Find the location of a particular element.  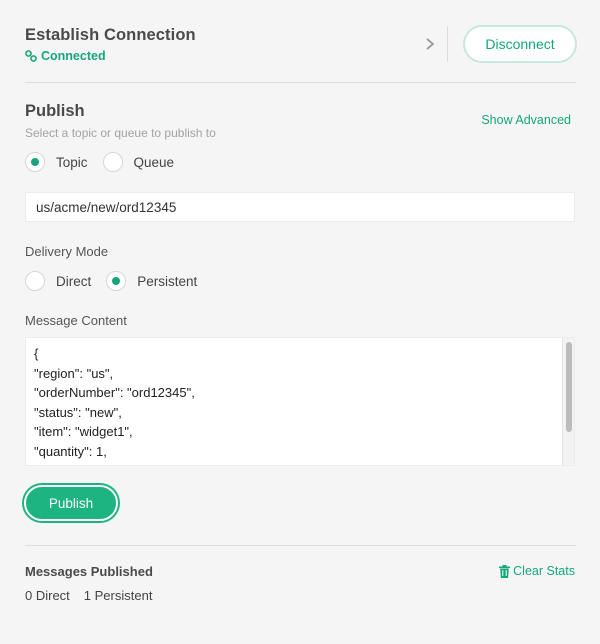

radio-topic-circle is located at coordinates (35, 162).